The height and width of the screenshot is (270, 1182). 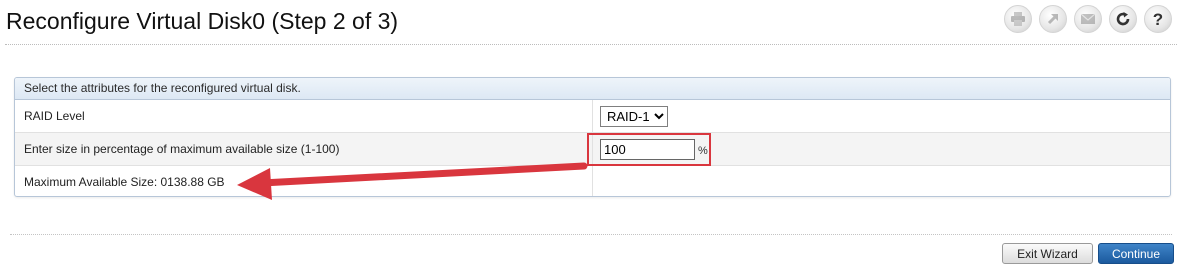 I want to click on size-percentage-input, so click(x=647, y=149).